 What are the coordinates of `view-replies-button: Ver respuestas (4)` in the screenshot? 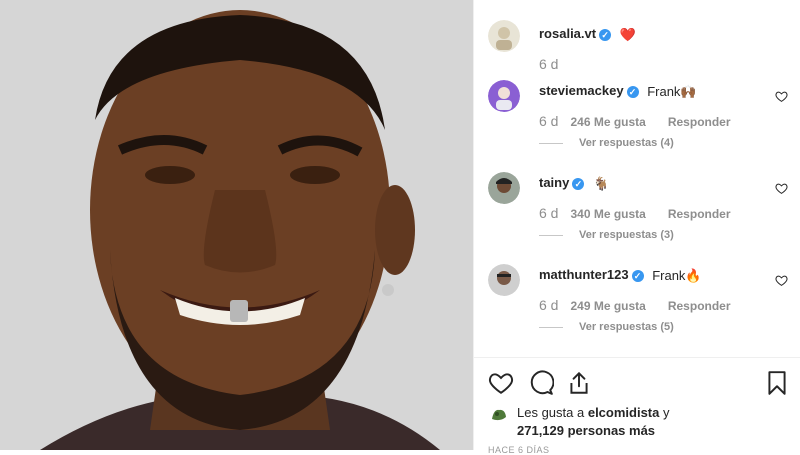 It's located at (606, 143).